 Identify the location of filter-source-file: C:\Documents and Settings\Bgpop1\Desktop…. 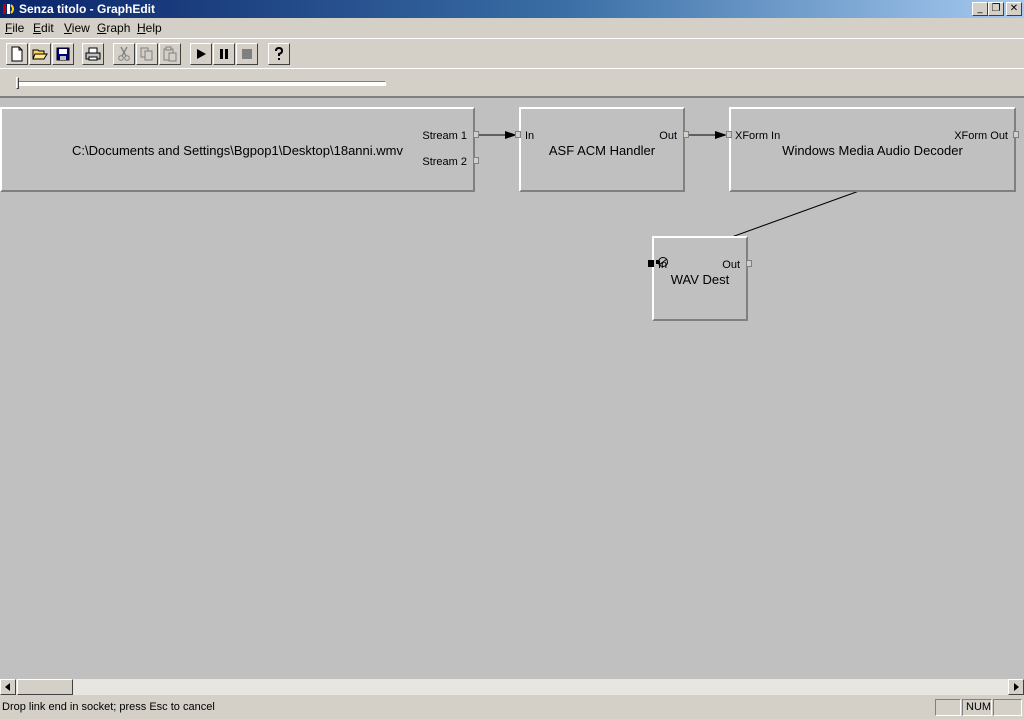
(237, 149).